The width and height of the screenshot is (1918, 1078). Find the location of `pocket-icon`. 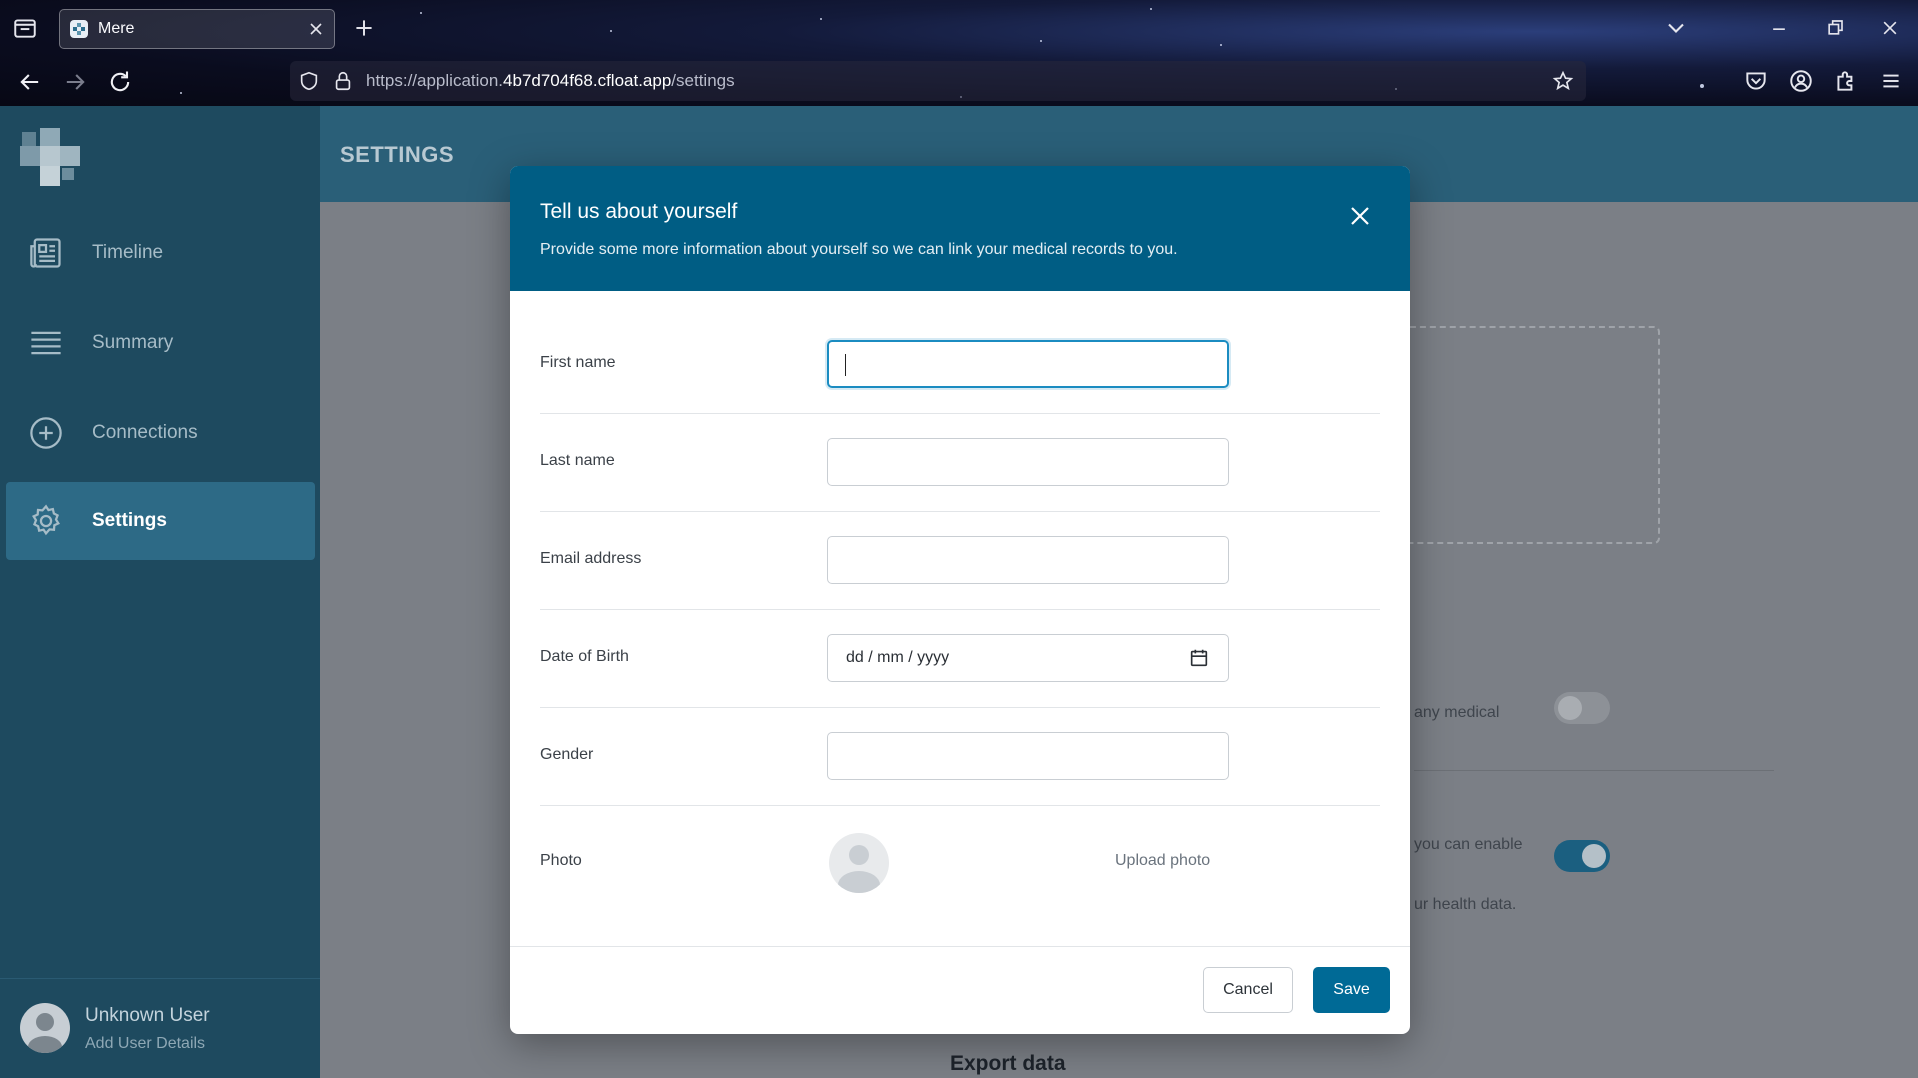

pocket-icon is located at coordinates (1756, 81).